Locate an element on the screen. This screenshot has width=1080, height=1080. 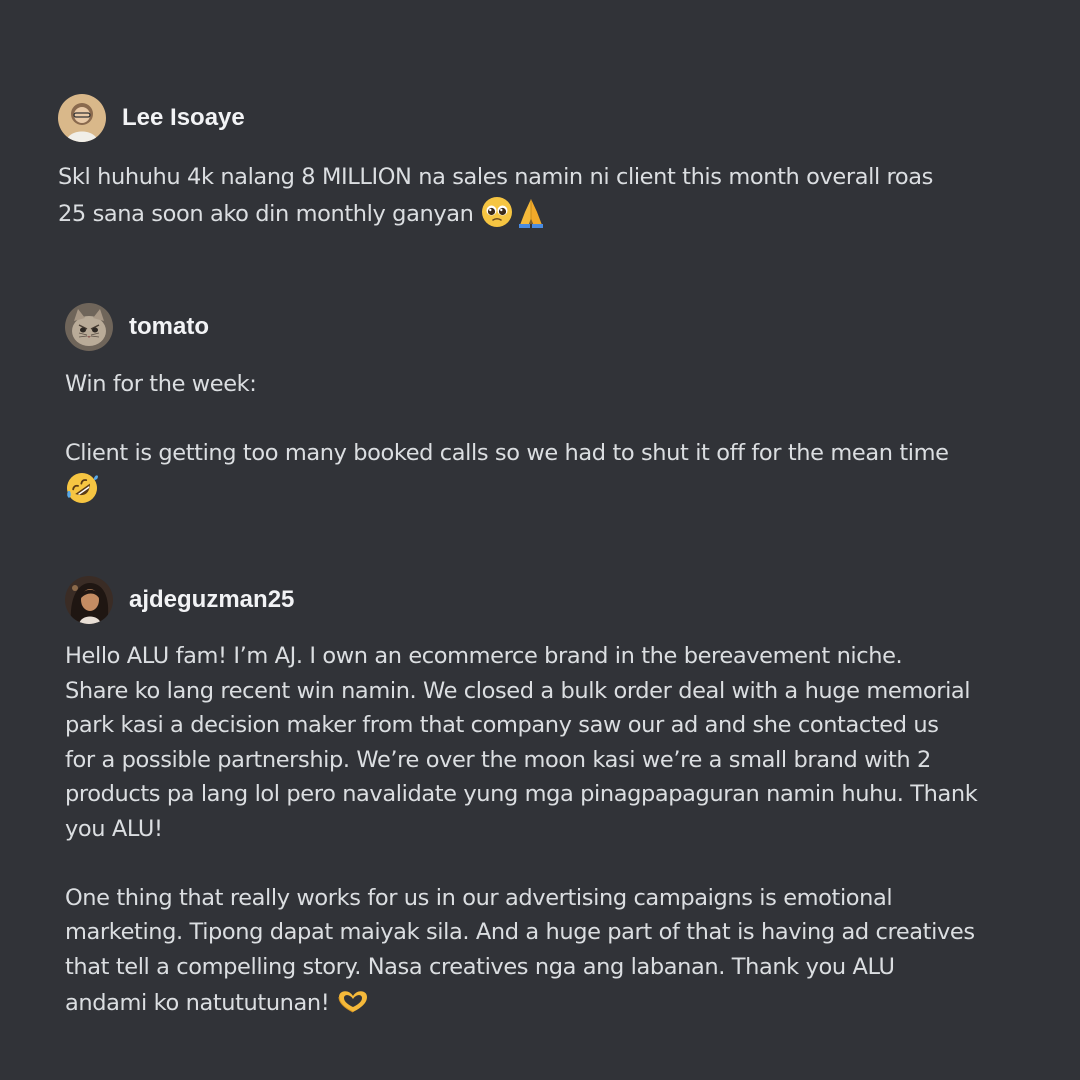
heart-hands-icon is located at coordinates (353, 1001).